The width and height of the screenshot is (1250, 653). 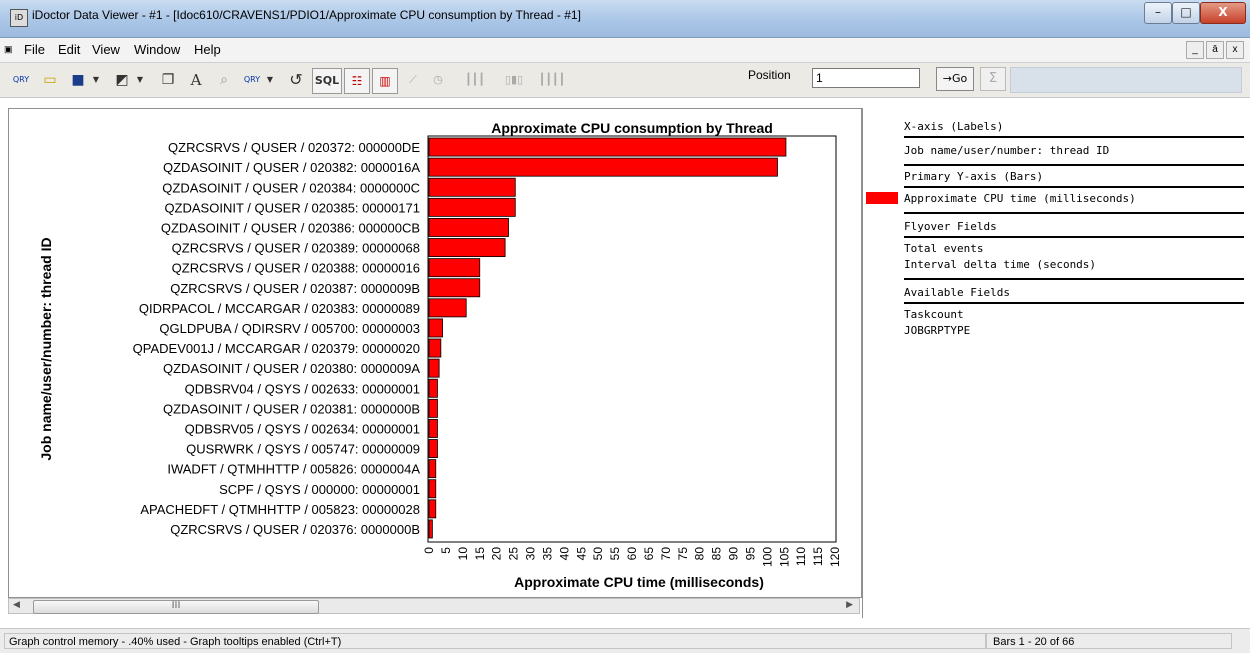 What do you see at coordinates (357, 81) in the screenshot?
I see `table-view-icon: ☷` at bounding box center [357, 81].